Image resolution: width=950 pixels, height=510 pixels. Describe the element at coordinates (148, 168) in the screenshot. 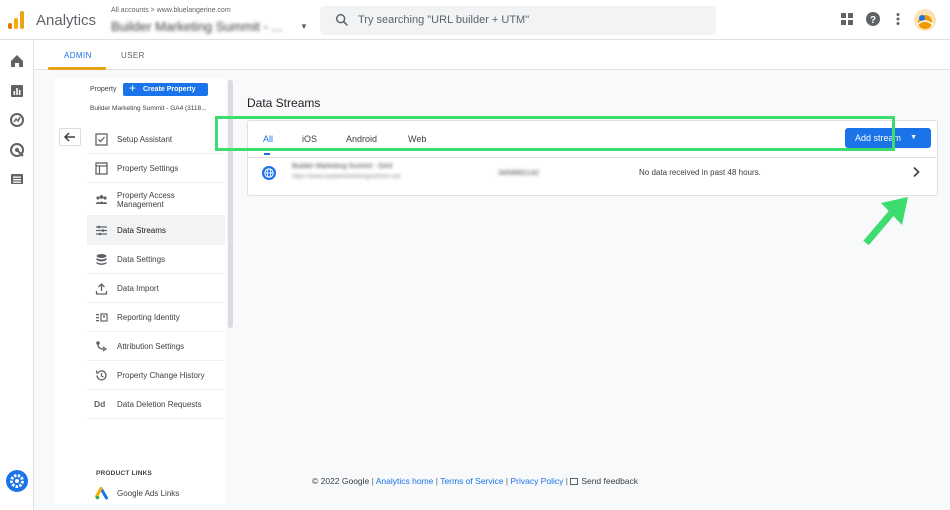

I see `menu-label: Property Settings` at that location.